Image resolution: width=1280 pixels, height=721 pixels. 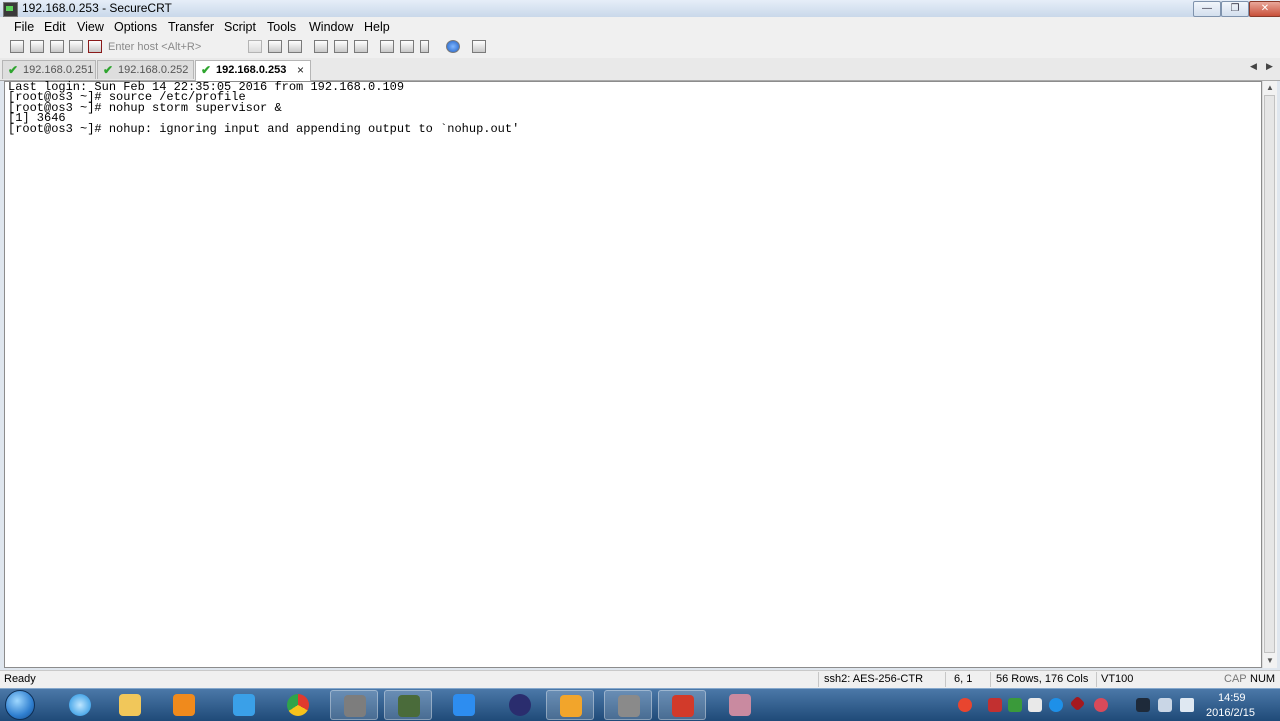 I want to click on minimize-button: —, so click(x=1207, y=9).